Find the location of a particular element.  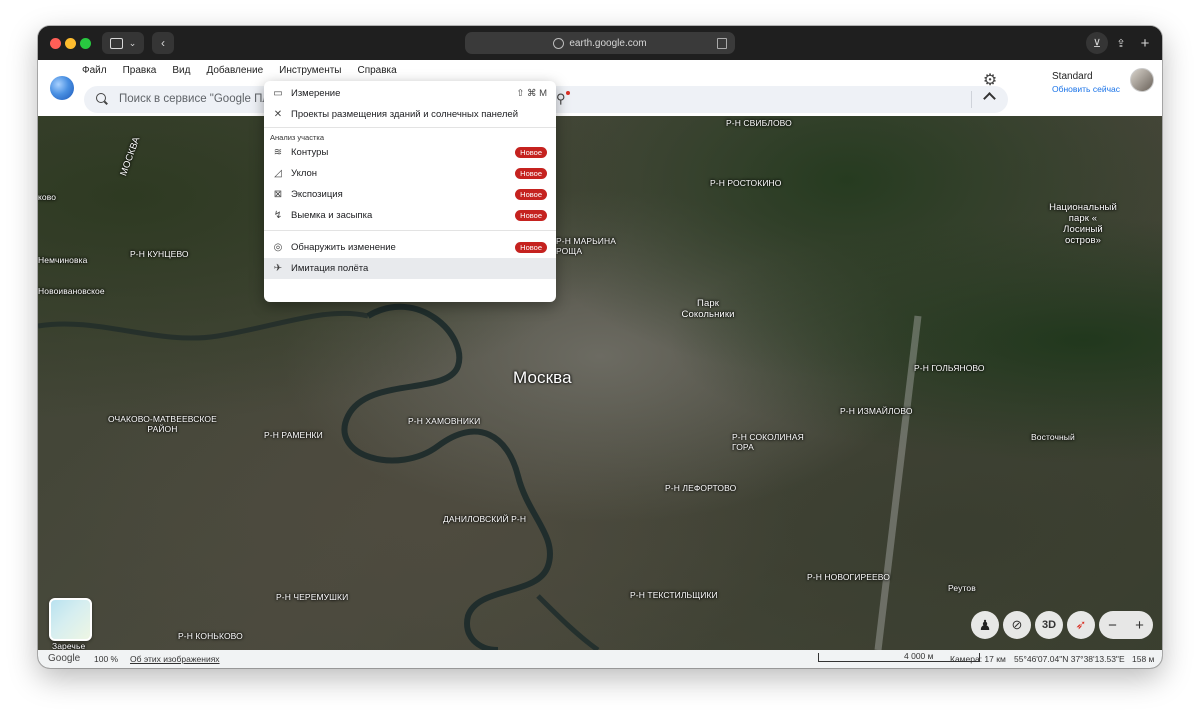

map-label-sviblovo: Р-Н СВИБЛОВО is located at coordinates (759, 123).